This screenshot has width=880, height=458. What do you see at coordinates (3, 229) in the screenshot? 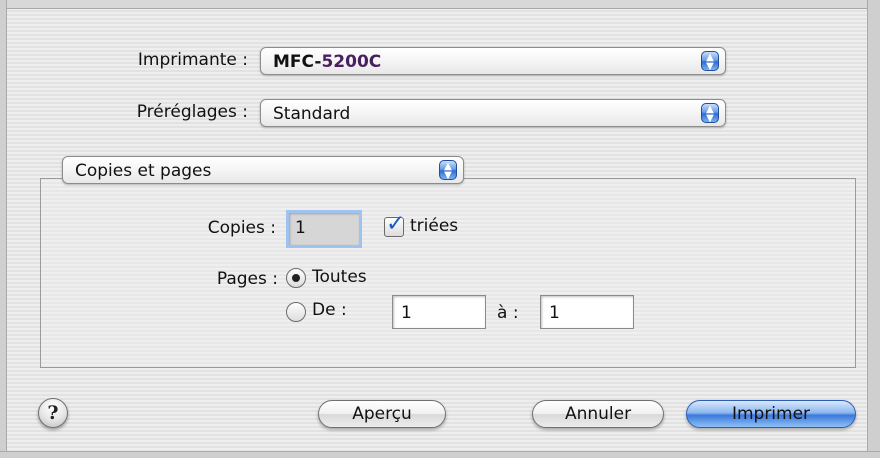
I see `window-left-border` at bounding box center [3, 229].